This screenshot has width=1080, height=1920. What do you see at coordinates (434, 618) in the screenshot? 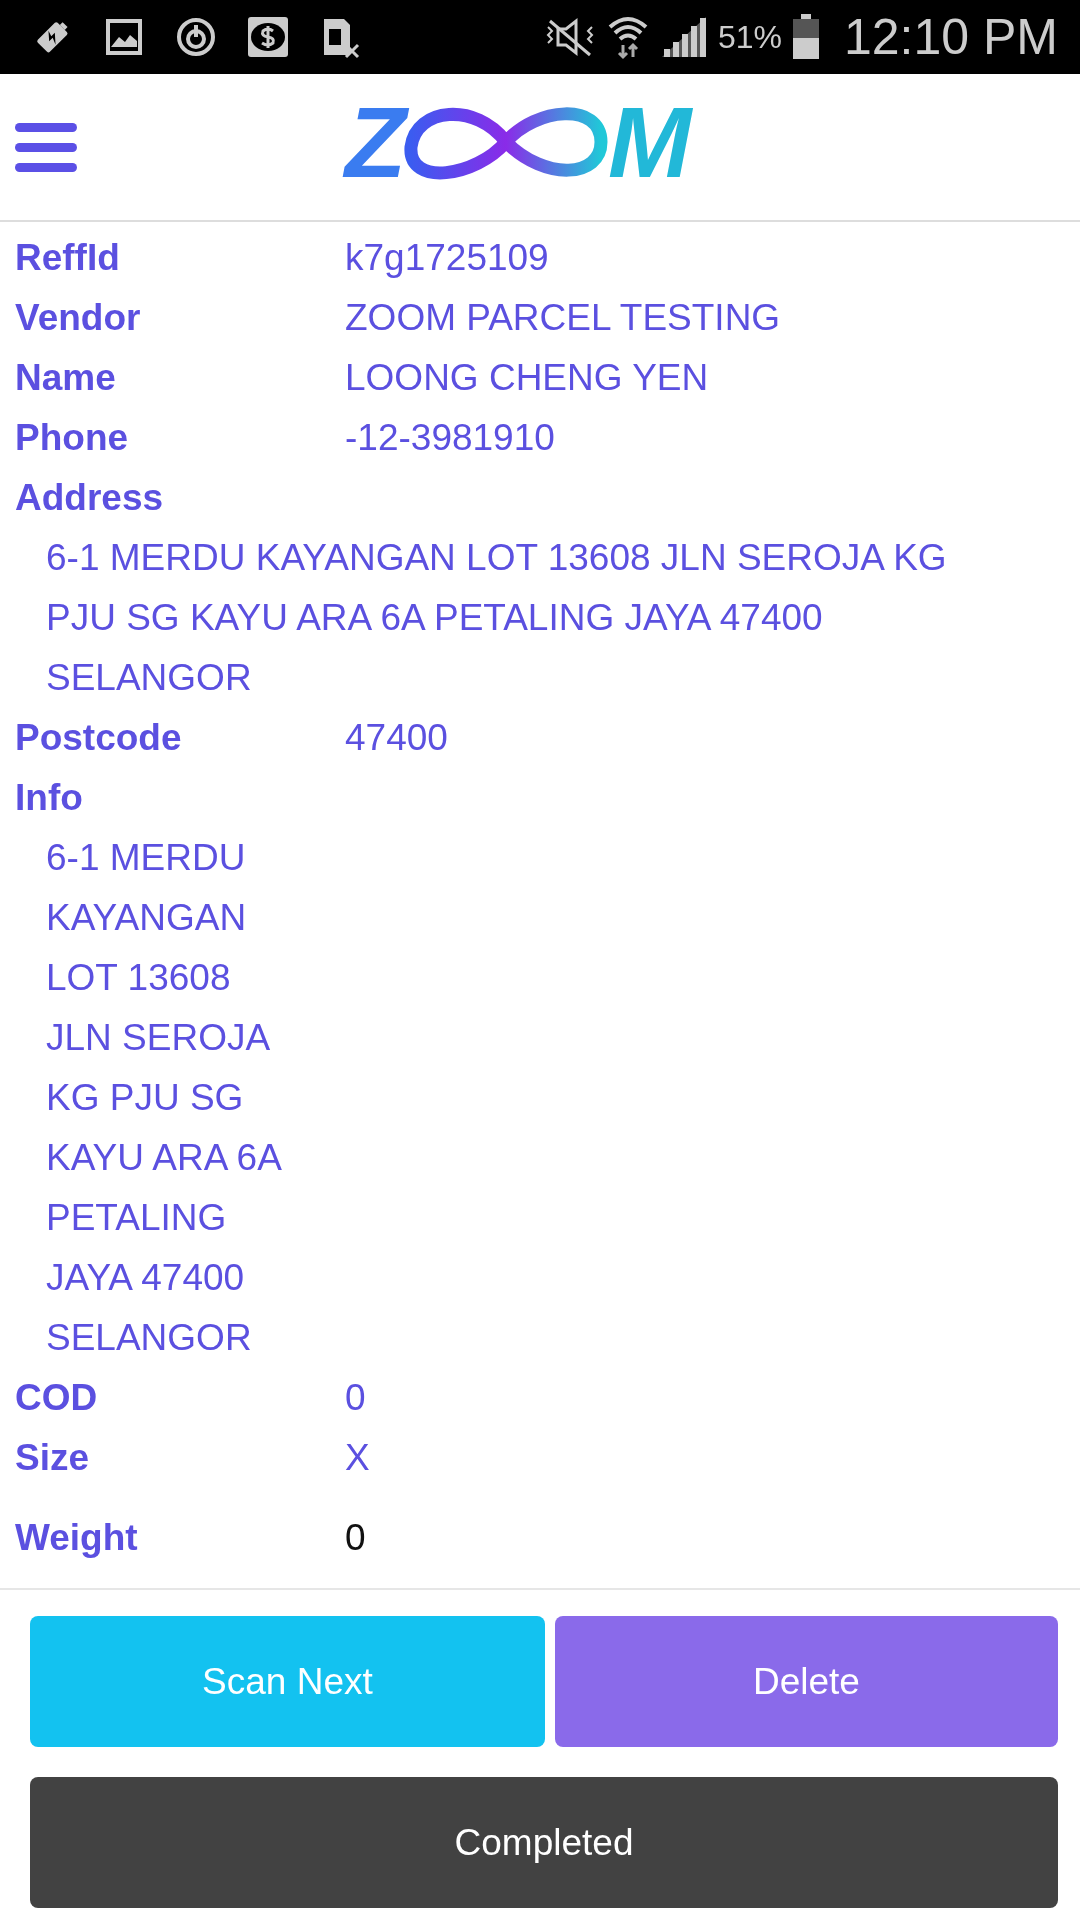
I see `field-value: PJU SG KAYU ARA 6A PETALING JAYA 47400` at bounding box center [434, 618].